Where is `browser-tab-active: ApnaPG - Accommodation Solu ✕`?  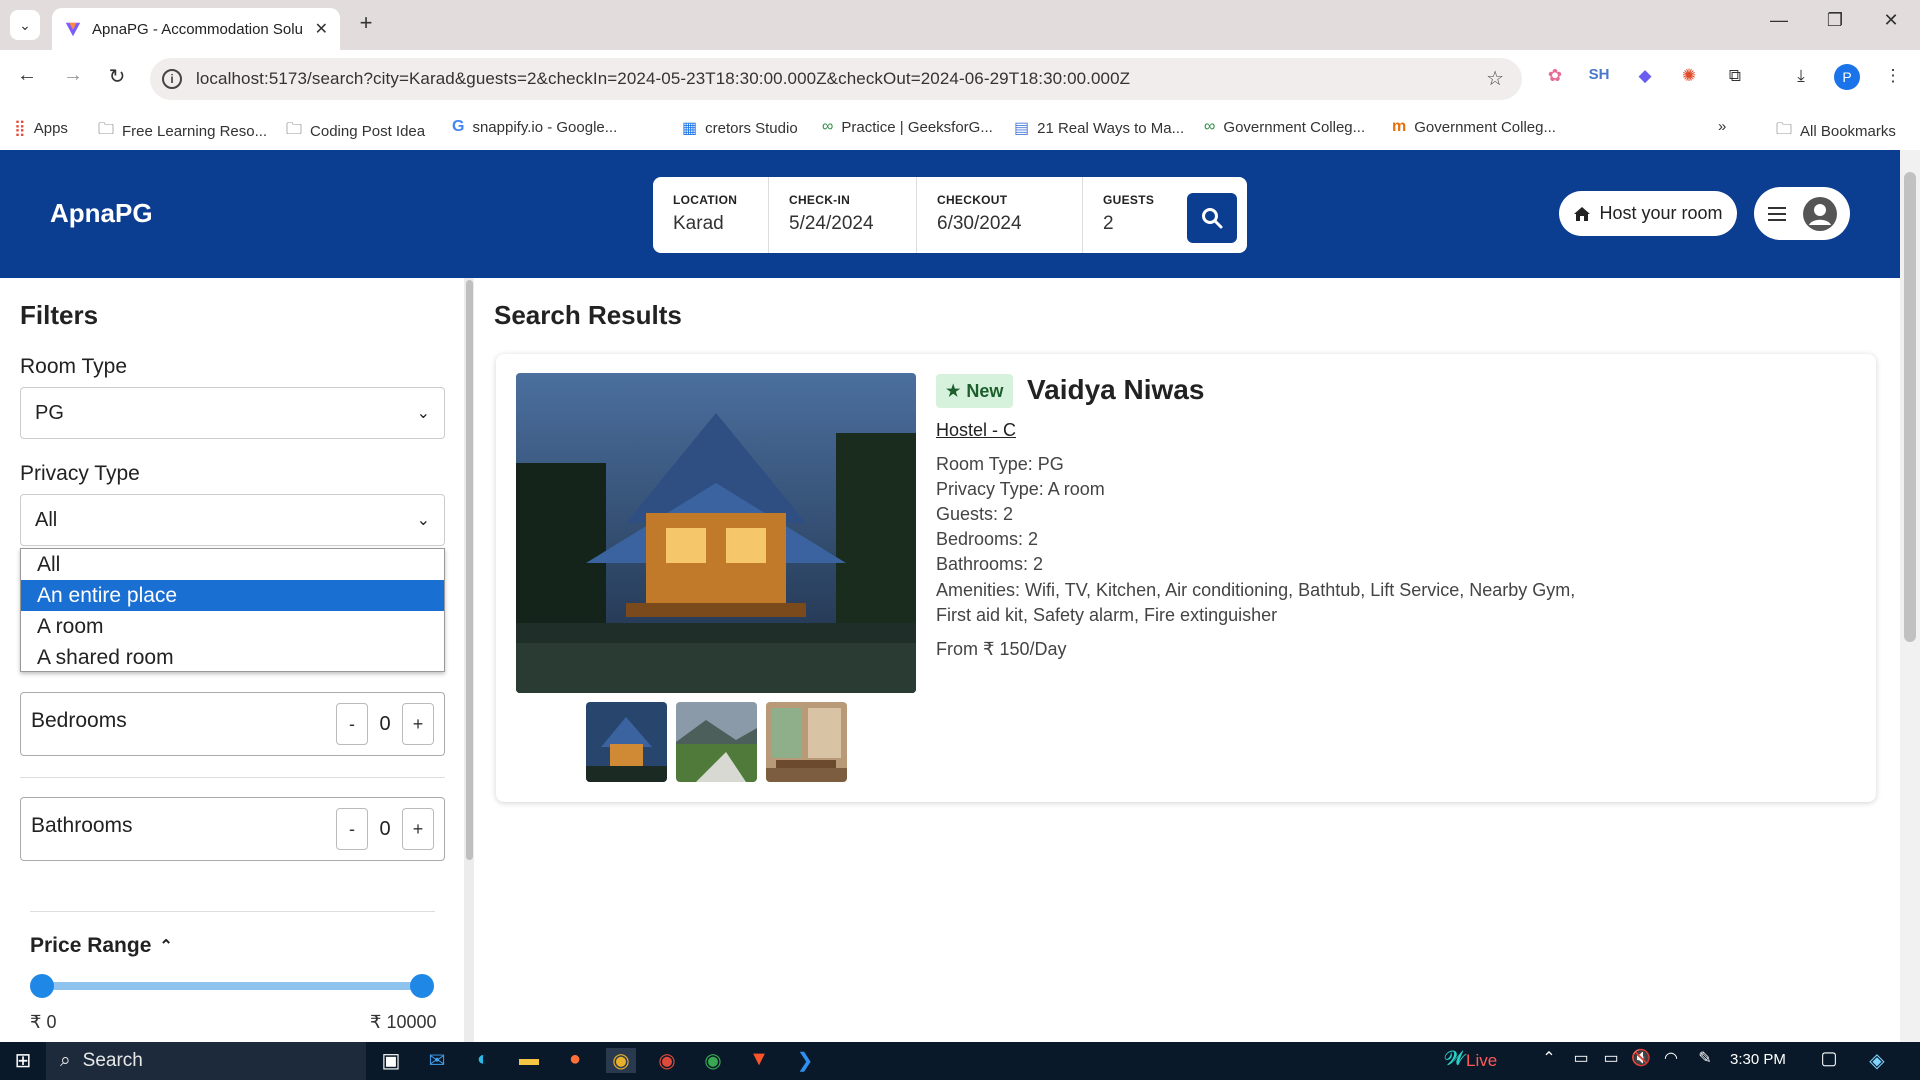
browser-tab-active: ApnaPG - Accommodation Solu ✕ is located at coordinates (196, 29).